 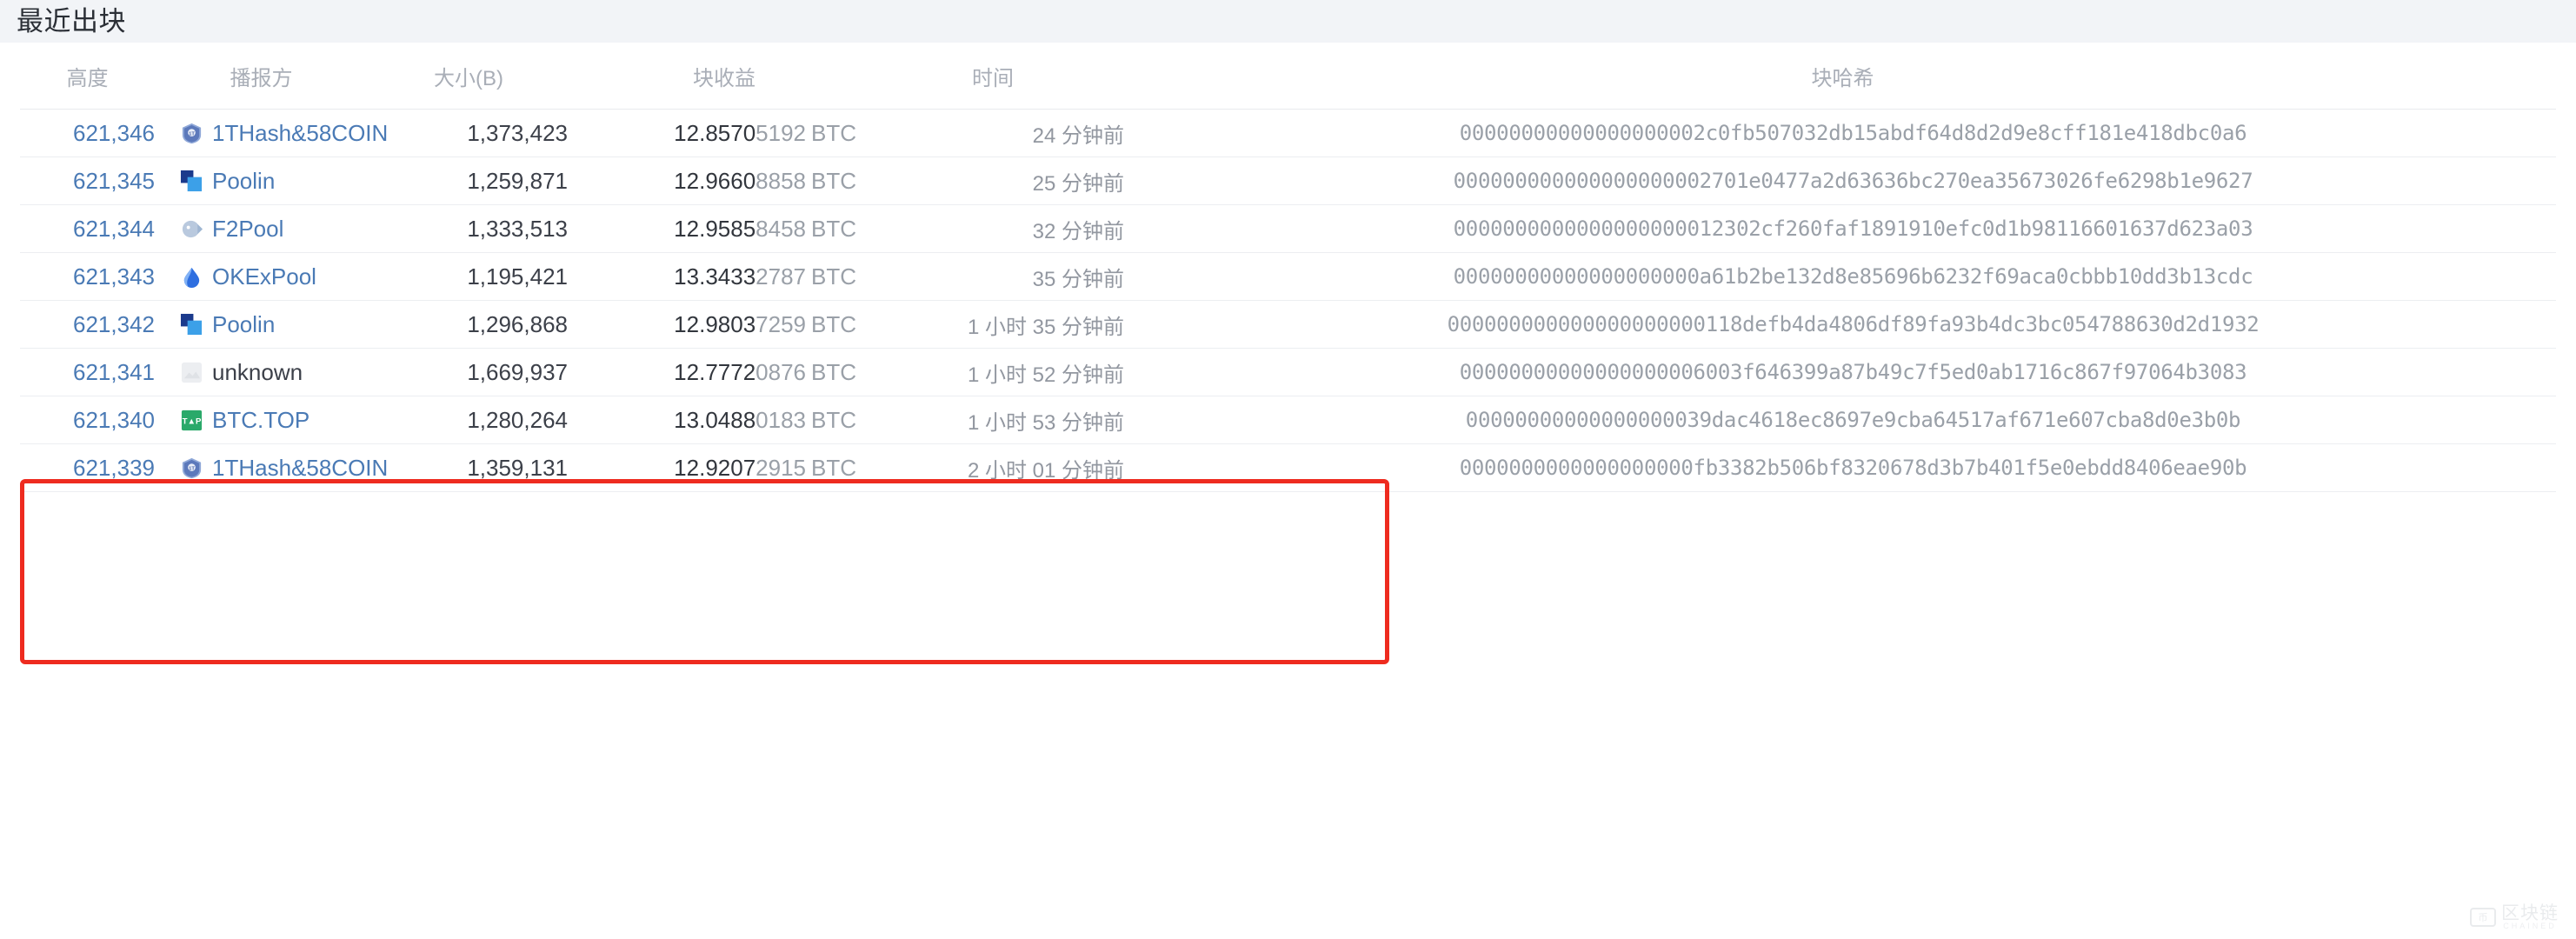 I want to click on block-age-value: 32 分钟前, so click(x=1078, y=231).